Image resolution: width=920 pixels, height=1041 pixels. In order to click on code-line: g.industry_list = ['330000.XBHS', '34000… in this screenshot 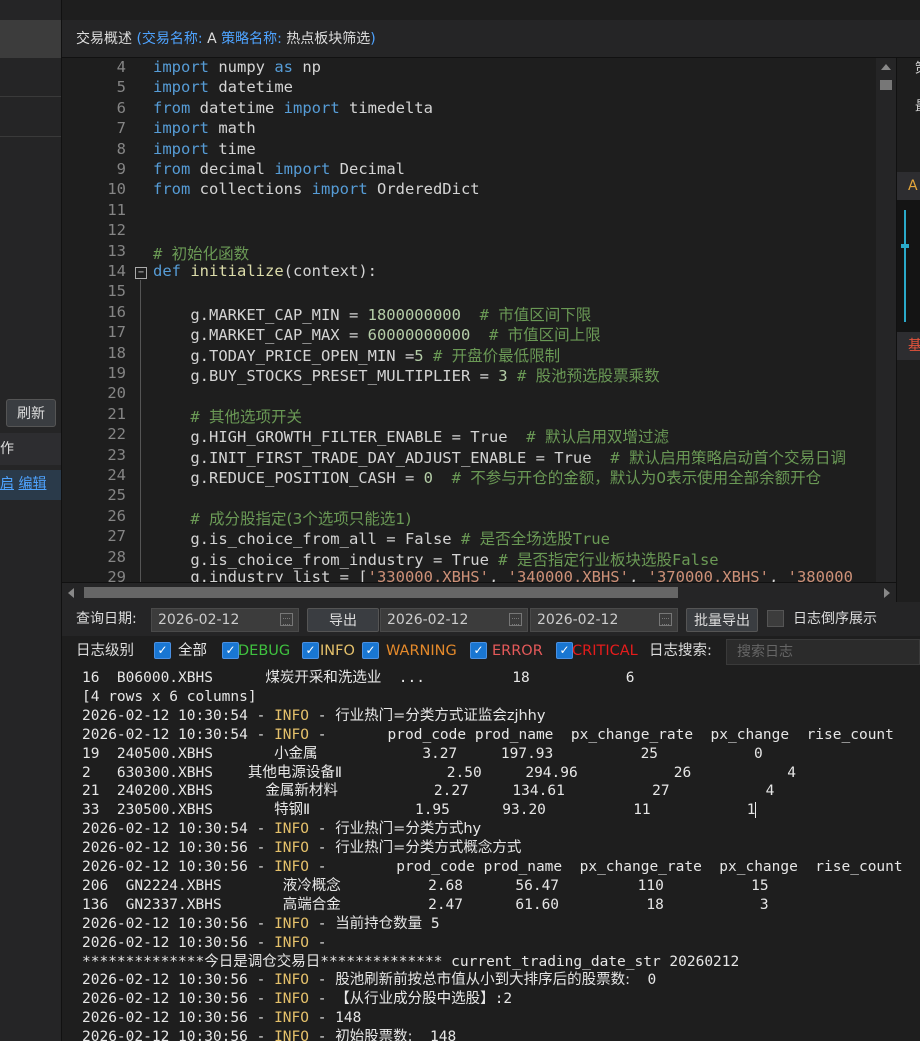, I will do `click(503, 575)`.